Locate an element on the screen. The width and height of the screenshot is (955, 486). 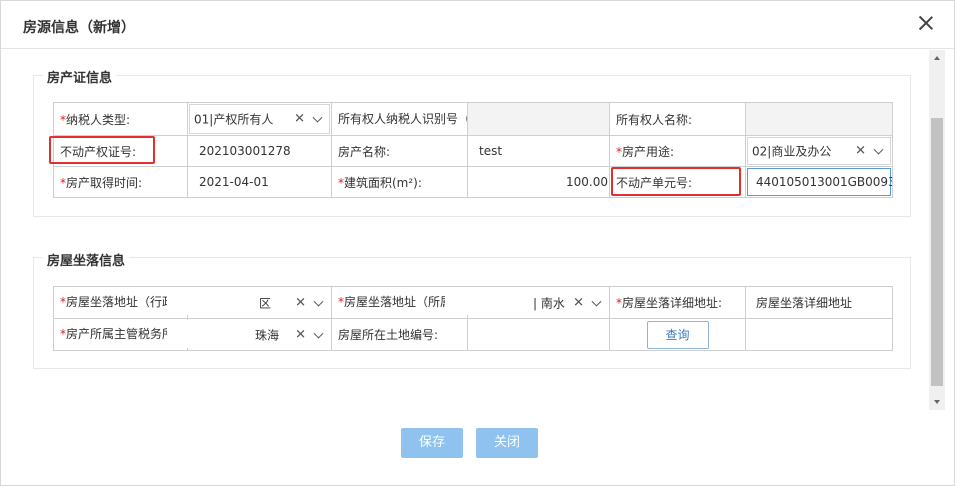
query-cell: 查询 is located at coordinates (677, 334).